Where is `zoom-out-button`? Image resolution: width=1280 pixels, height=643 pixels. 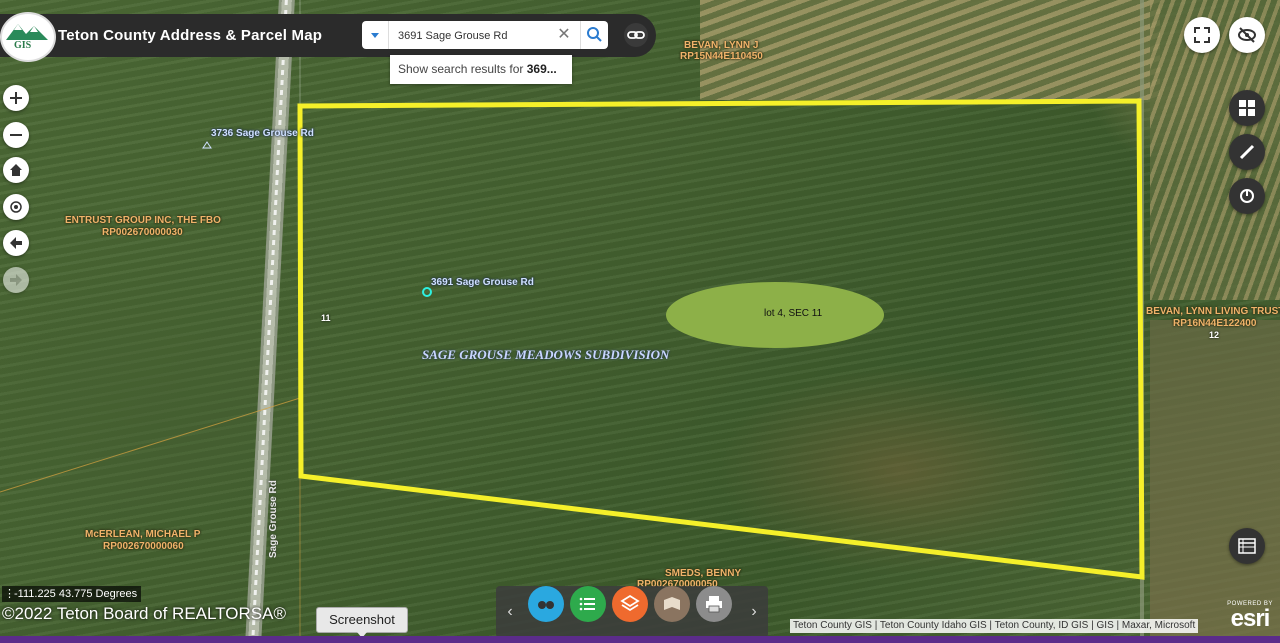
zoom-out-button is located at coordinates (16, 135).